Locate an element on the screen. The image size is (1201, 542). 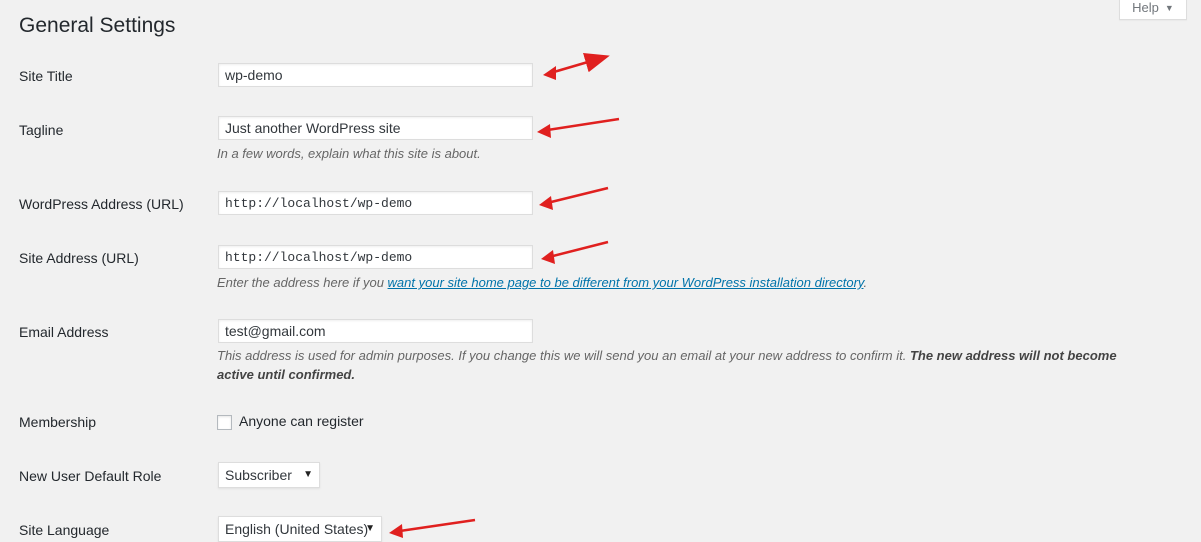
annotation-arrow-tagline is located at coordinates (580, 125).